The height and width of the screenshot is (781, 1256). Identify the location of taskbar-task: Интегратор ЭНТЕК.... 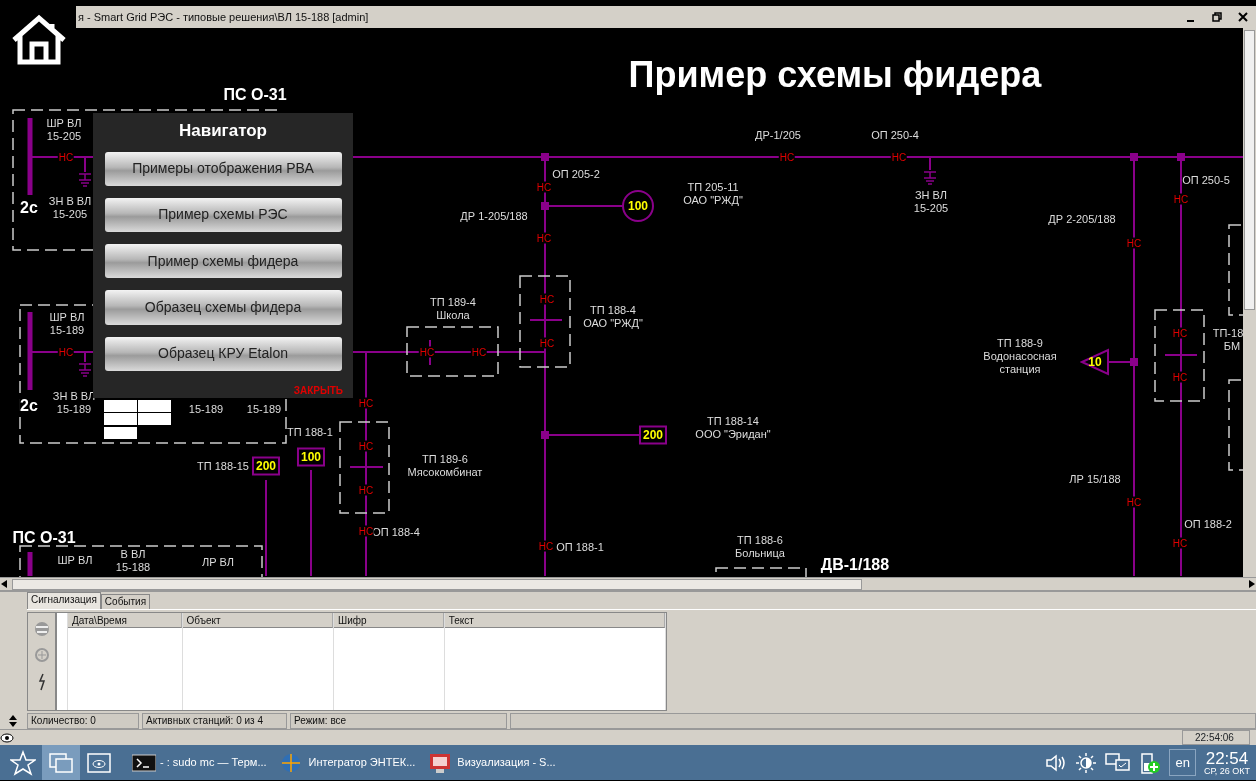
(348, 762).